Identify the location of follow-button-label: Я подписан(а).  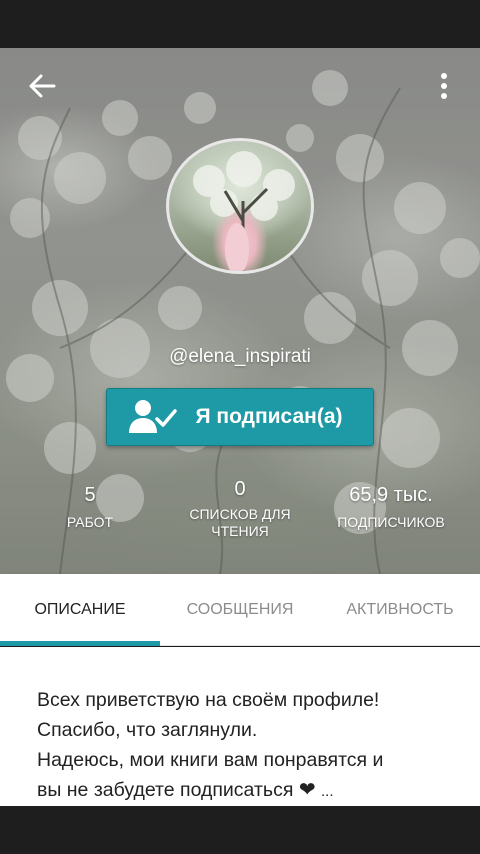
(269, 416).